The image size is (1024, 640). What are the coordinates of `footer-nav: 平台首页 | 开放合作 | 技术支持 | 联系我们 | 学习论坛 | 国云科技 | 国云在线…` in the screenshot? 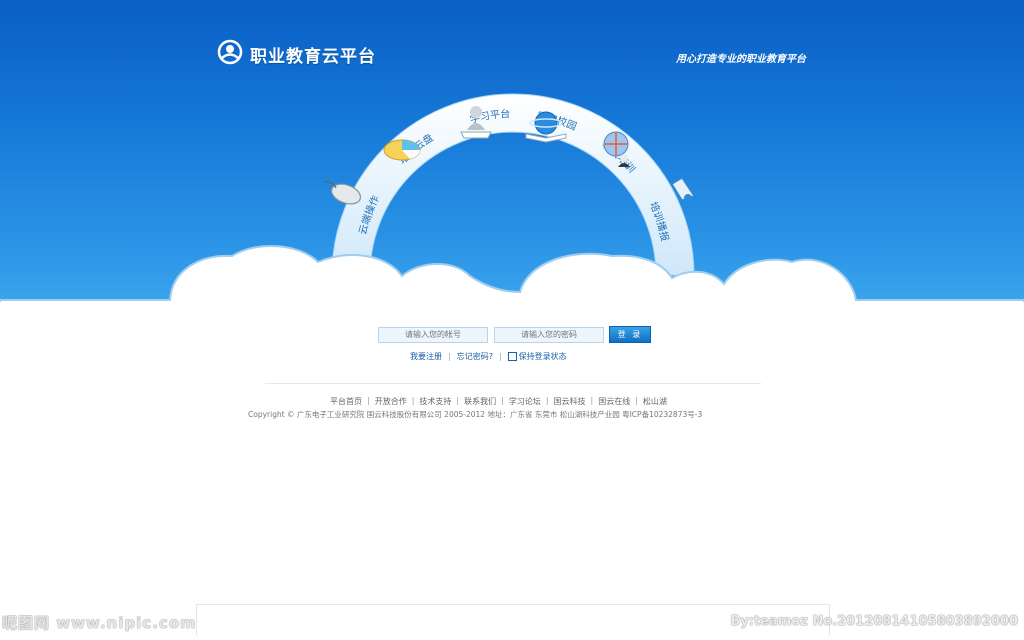 It's located at (498, 401).